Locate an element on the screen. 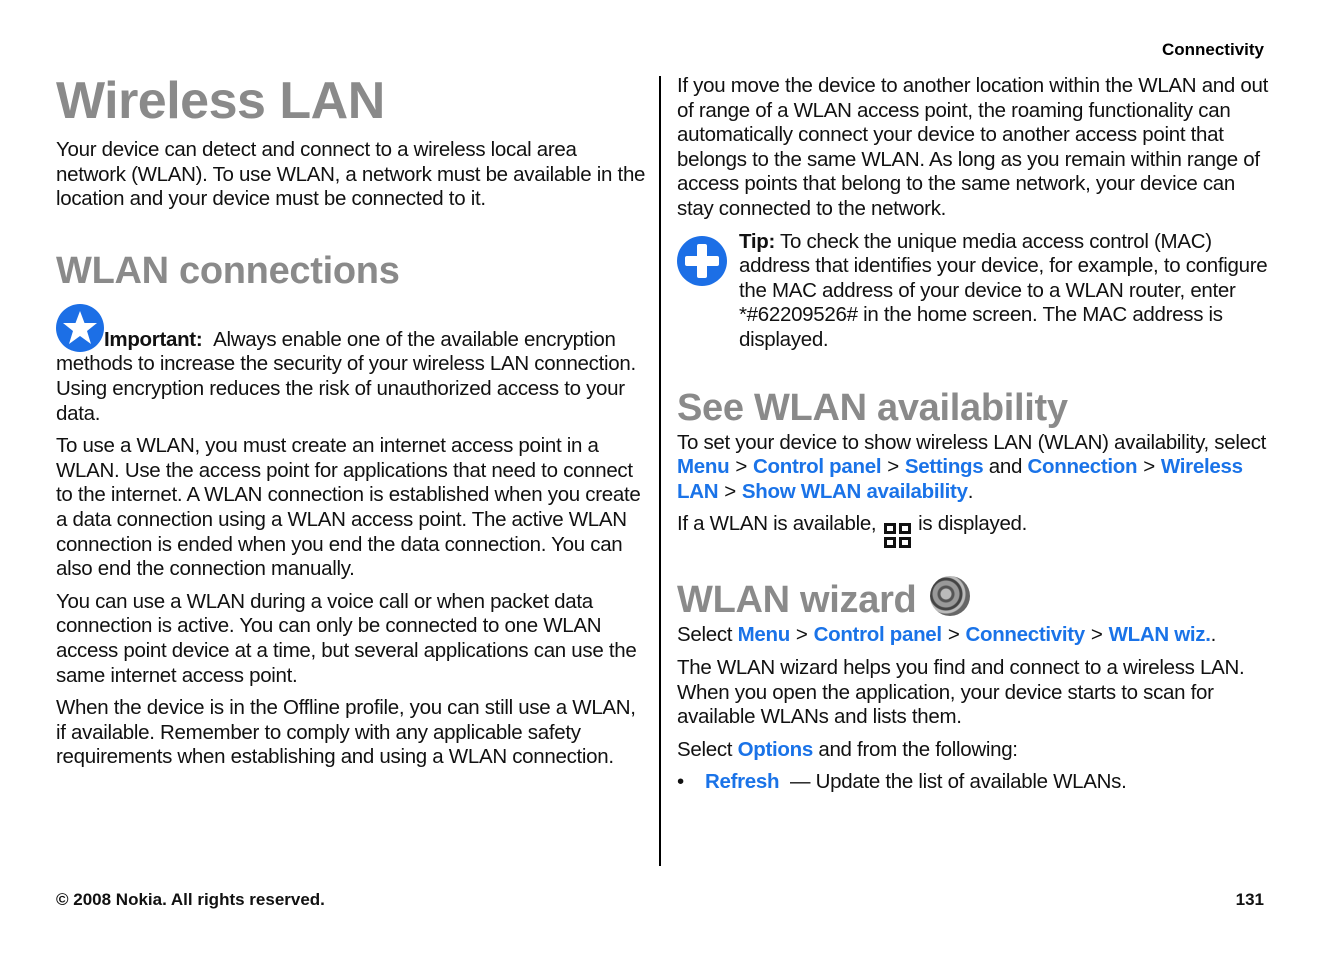 The width and height of the screenshot is (1322, 954). copyright: © 2008 Nokia. All rights reserved. is located at coordinates (190, 899).